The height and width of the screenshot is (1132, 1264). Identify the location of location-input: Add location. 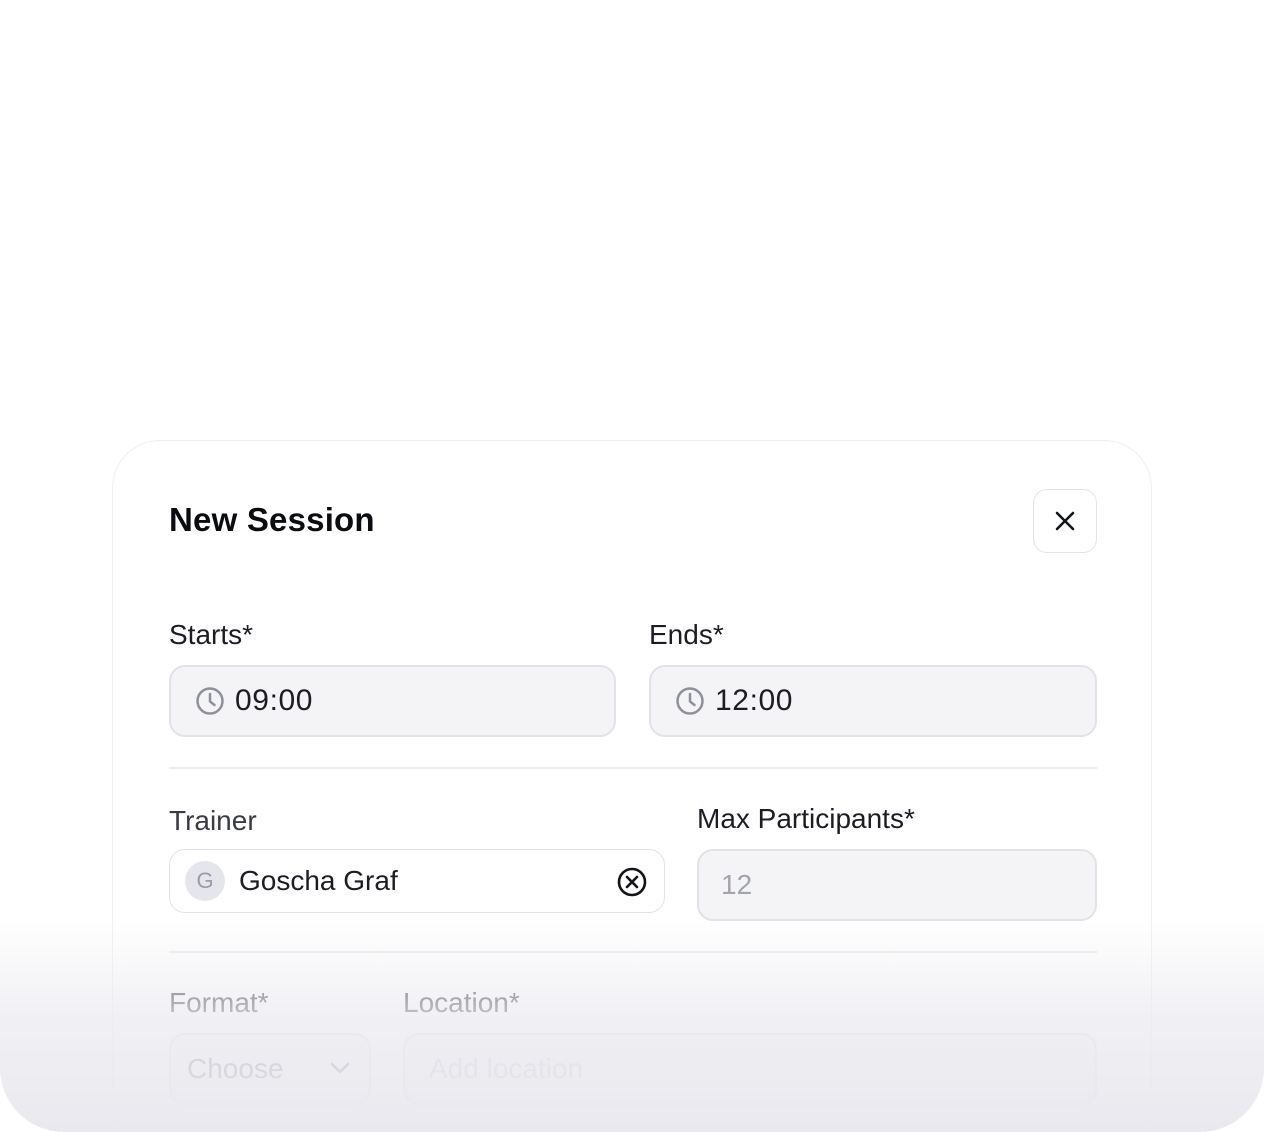
(750, 1069).